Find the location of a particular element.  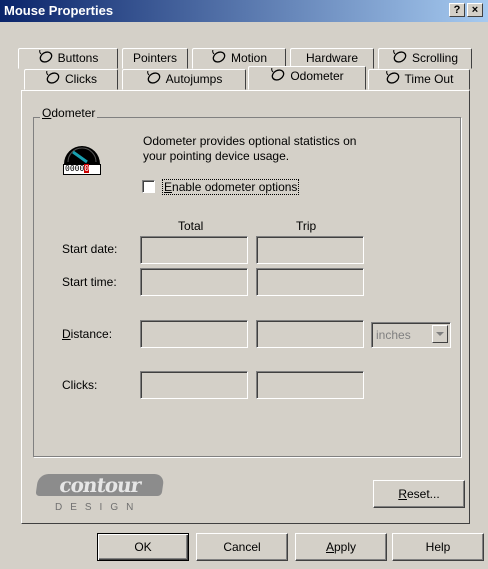

column-total-header: Total is located at coordinates (191, 226).